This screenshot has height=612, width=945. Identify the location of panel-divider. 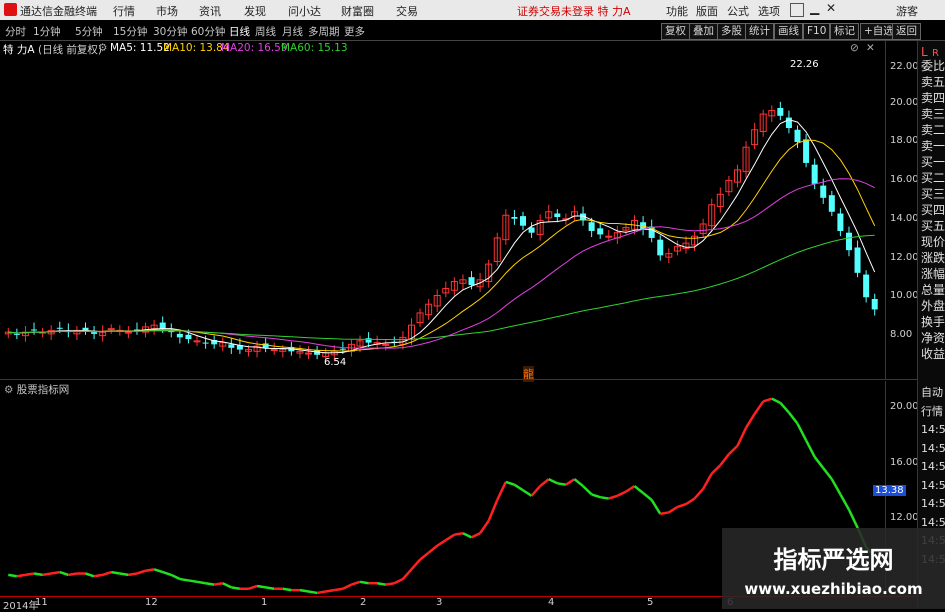
(458, 379).